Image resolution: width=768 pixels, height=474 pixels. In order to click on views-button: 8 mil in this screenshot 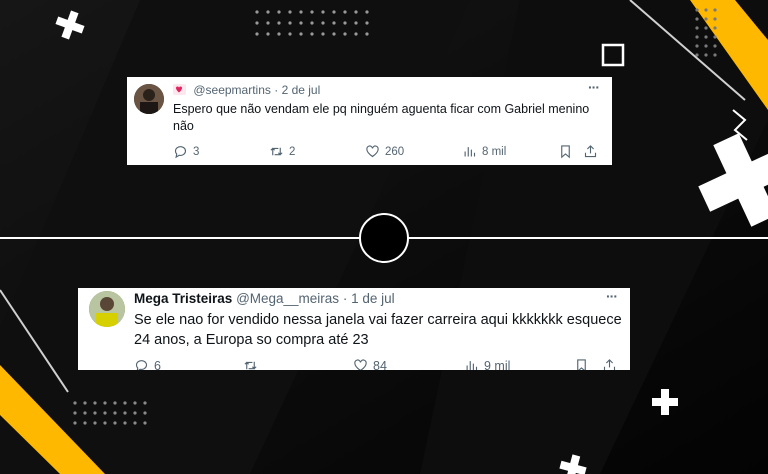, I will do `click(484, 151)`.